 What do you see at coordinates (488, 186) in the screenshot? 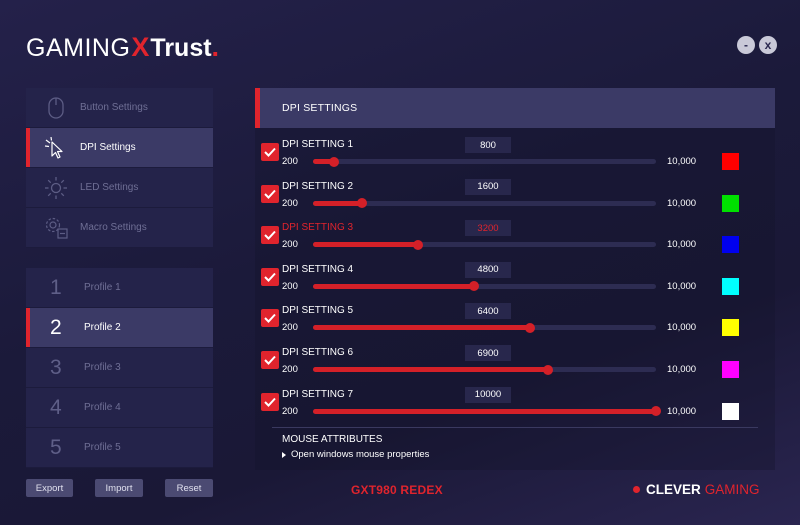
I see `dpi-value-field: 1600` at bounding box center [488, 186].